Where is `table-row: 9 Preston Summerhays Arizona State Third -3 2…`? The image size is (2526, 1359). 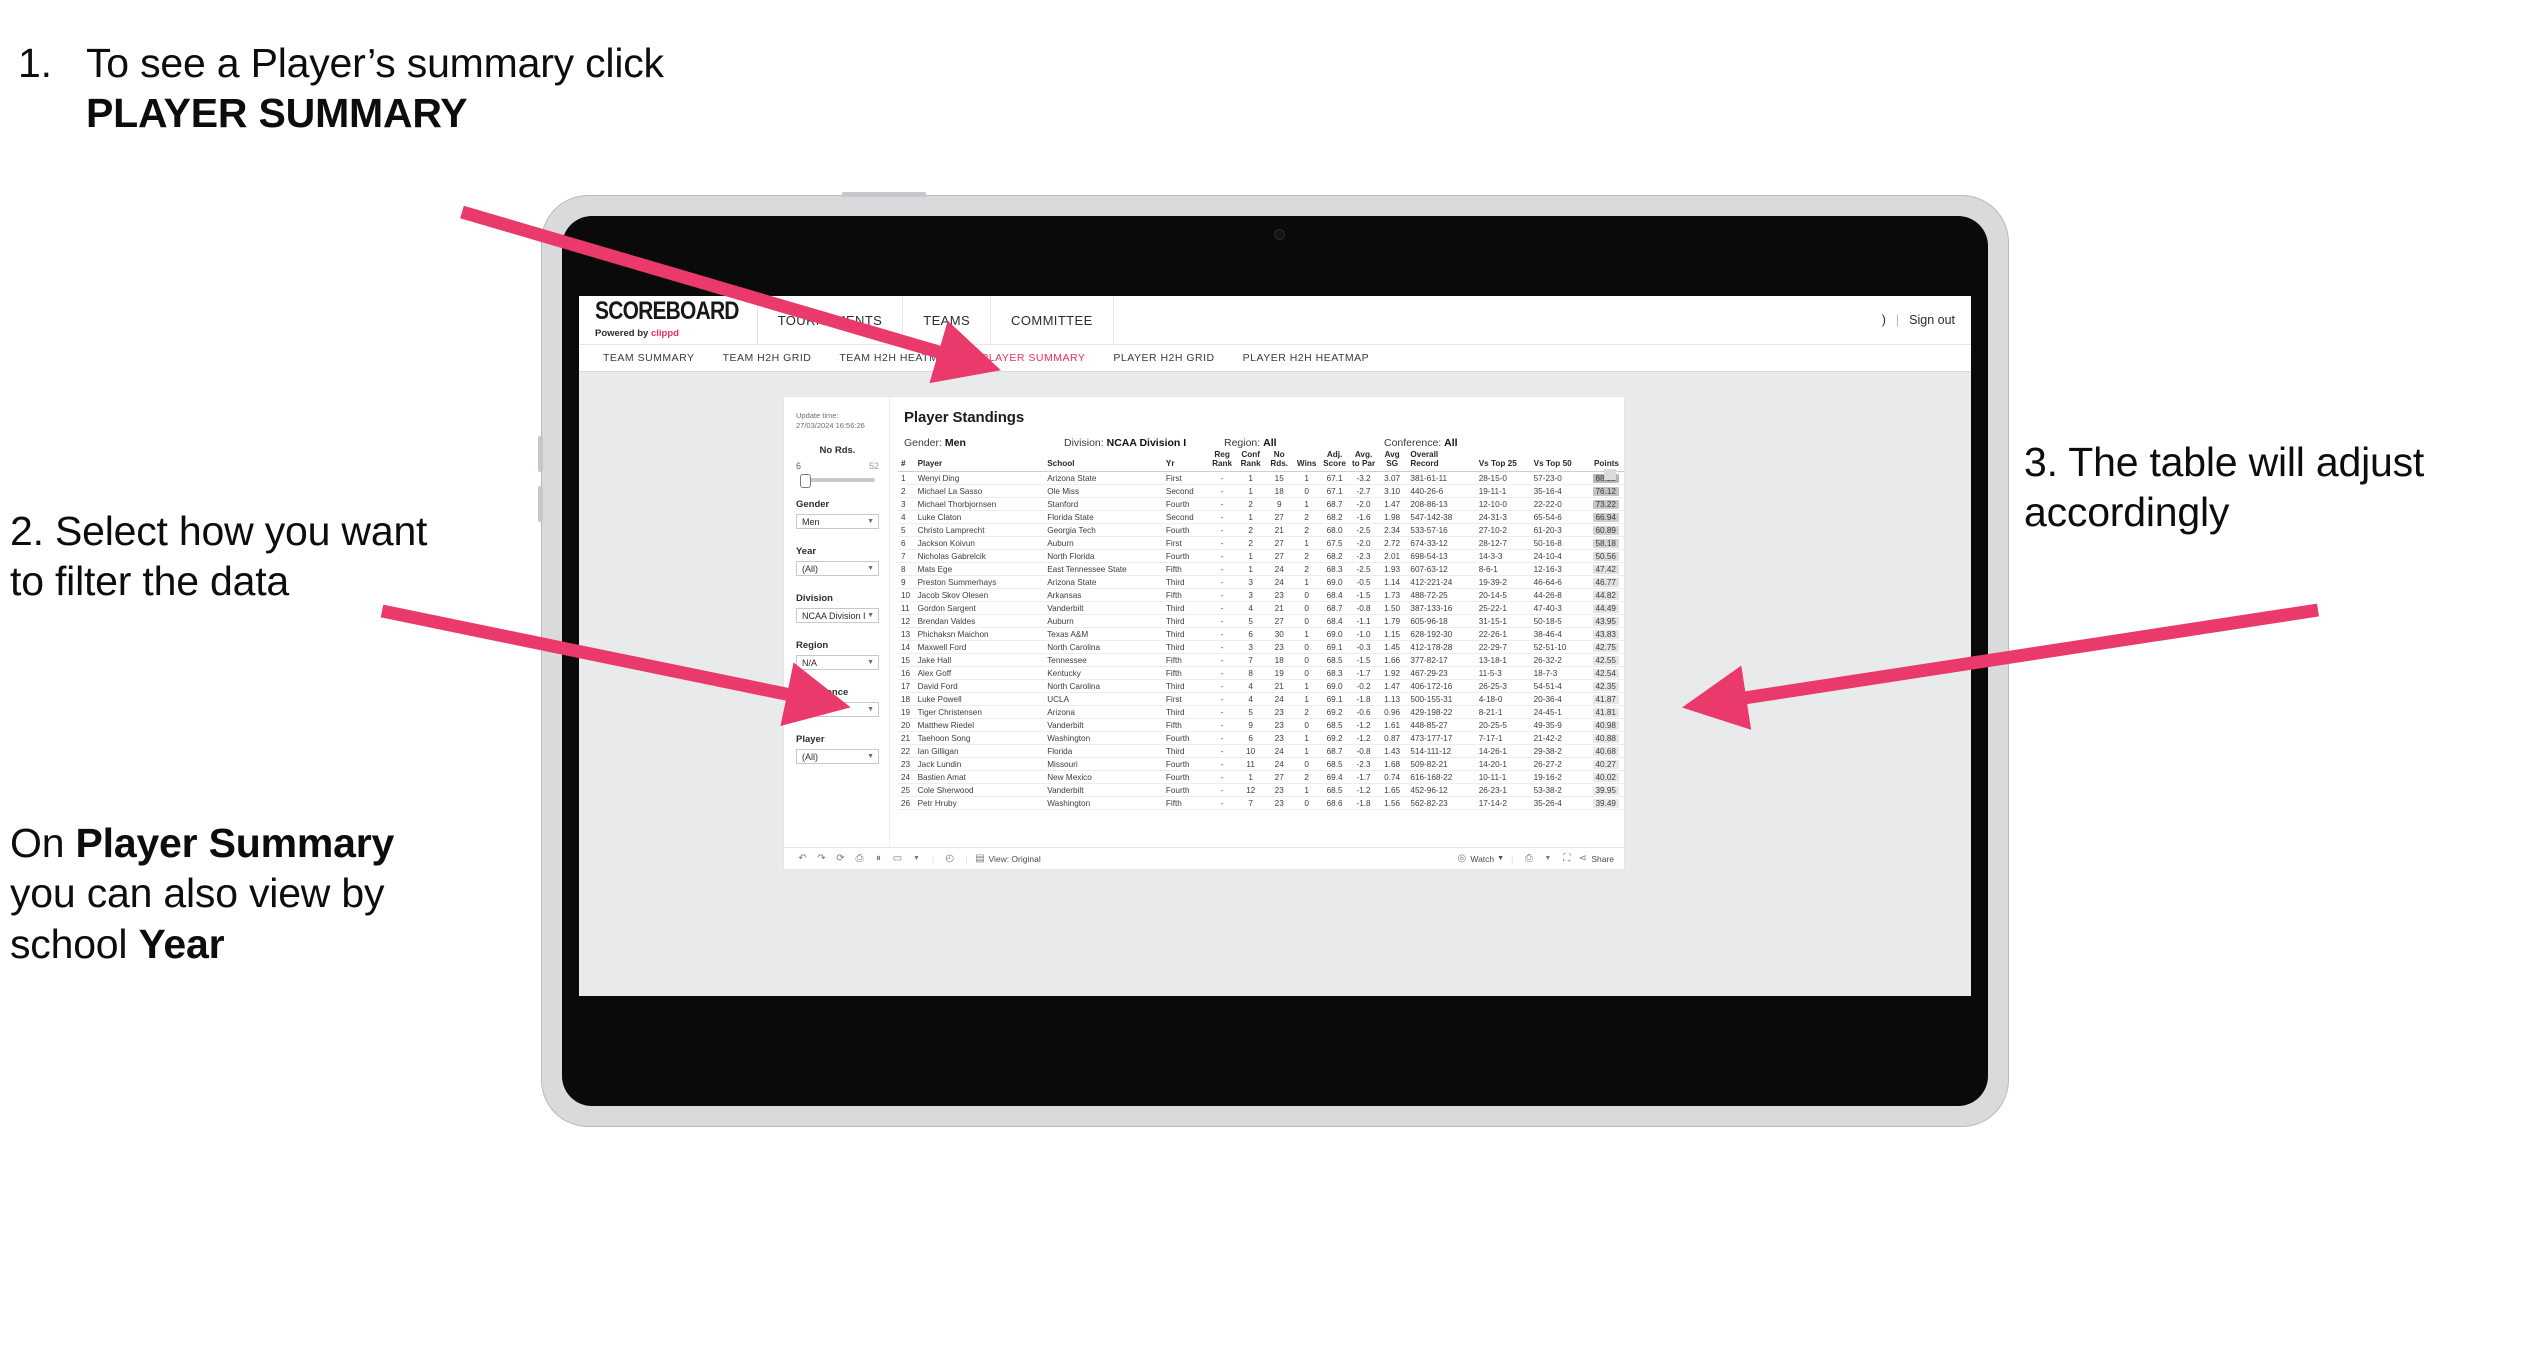 table-row: 9 Preston Summerhays Arizona State Third -3 2… is located at coordinates (1261, 582).